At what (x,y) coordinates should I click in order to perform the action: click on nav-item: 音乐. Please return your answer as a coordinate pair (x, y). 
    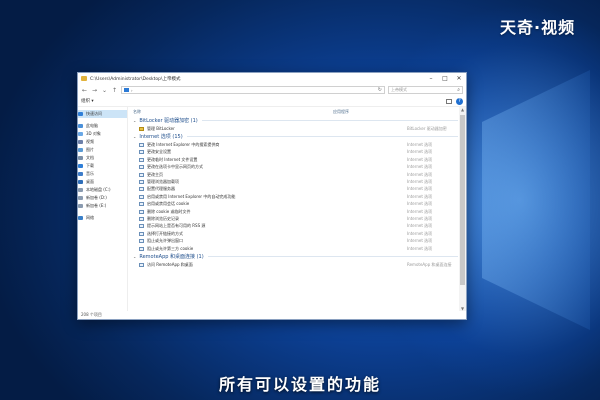
    Looking at the image, I should click on (102, 174).